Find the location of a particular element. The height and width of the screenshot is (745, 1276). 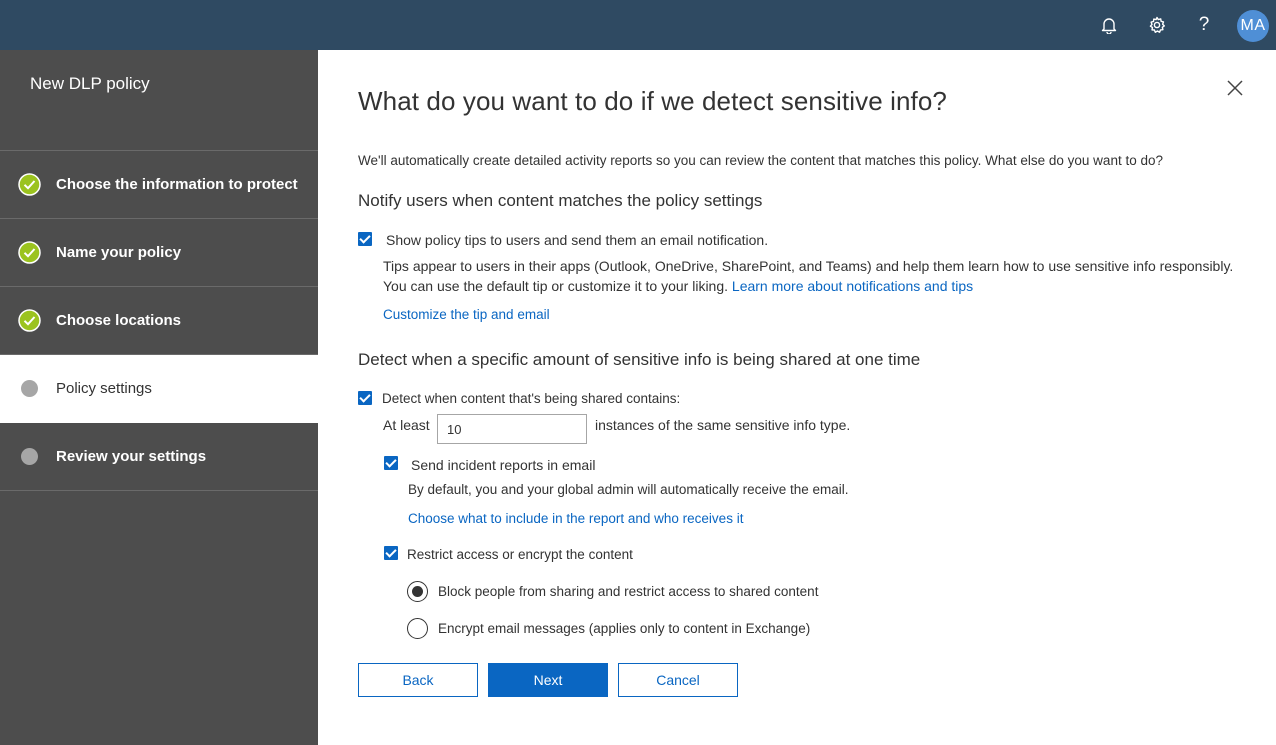

help-icon-glyph: ? is located at coordinates (1204, 24).